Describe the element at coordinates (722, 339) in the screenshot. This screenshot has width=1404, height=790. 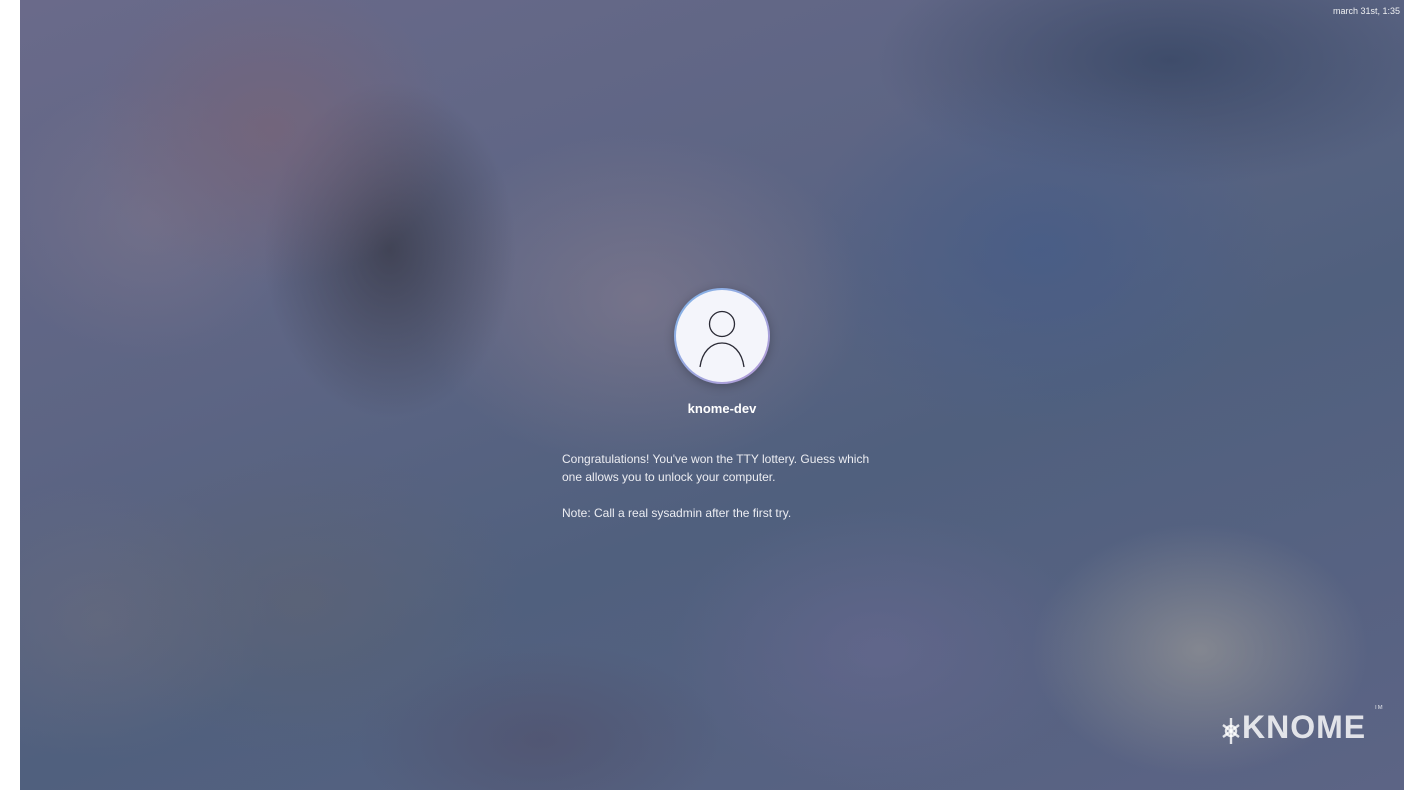
I see `user-icon` at that location.